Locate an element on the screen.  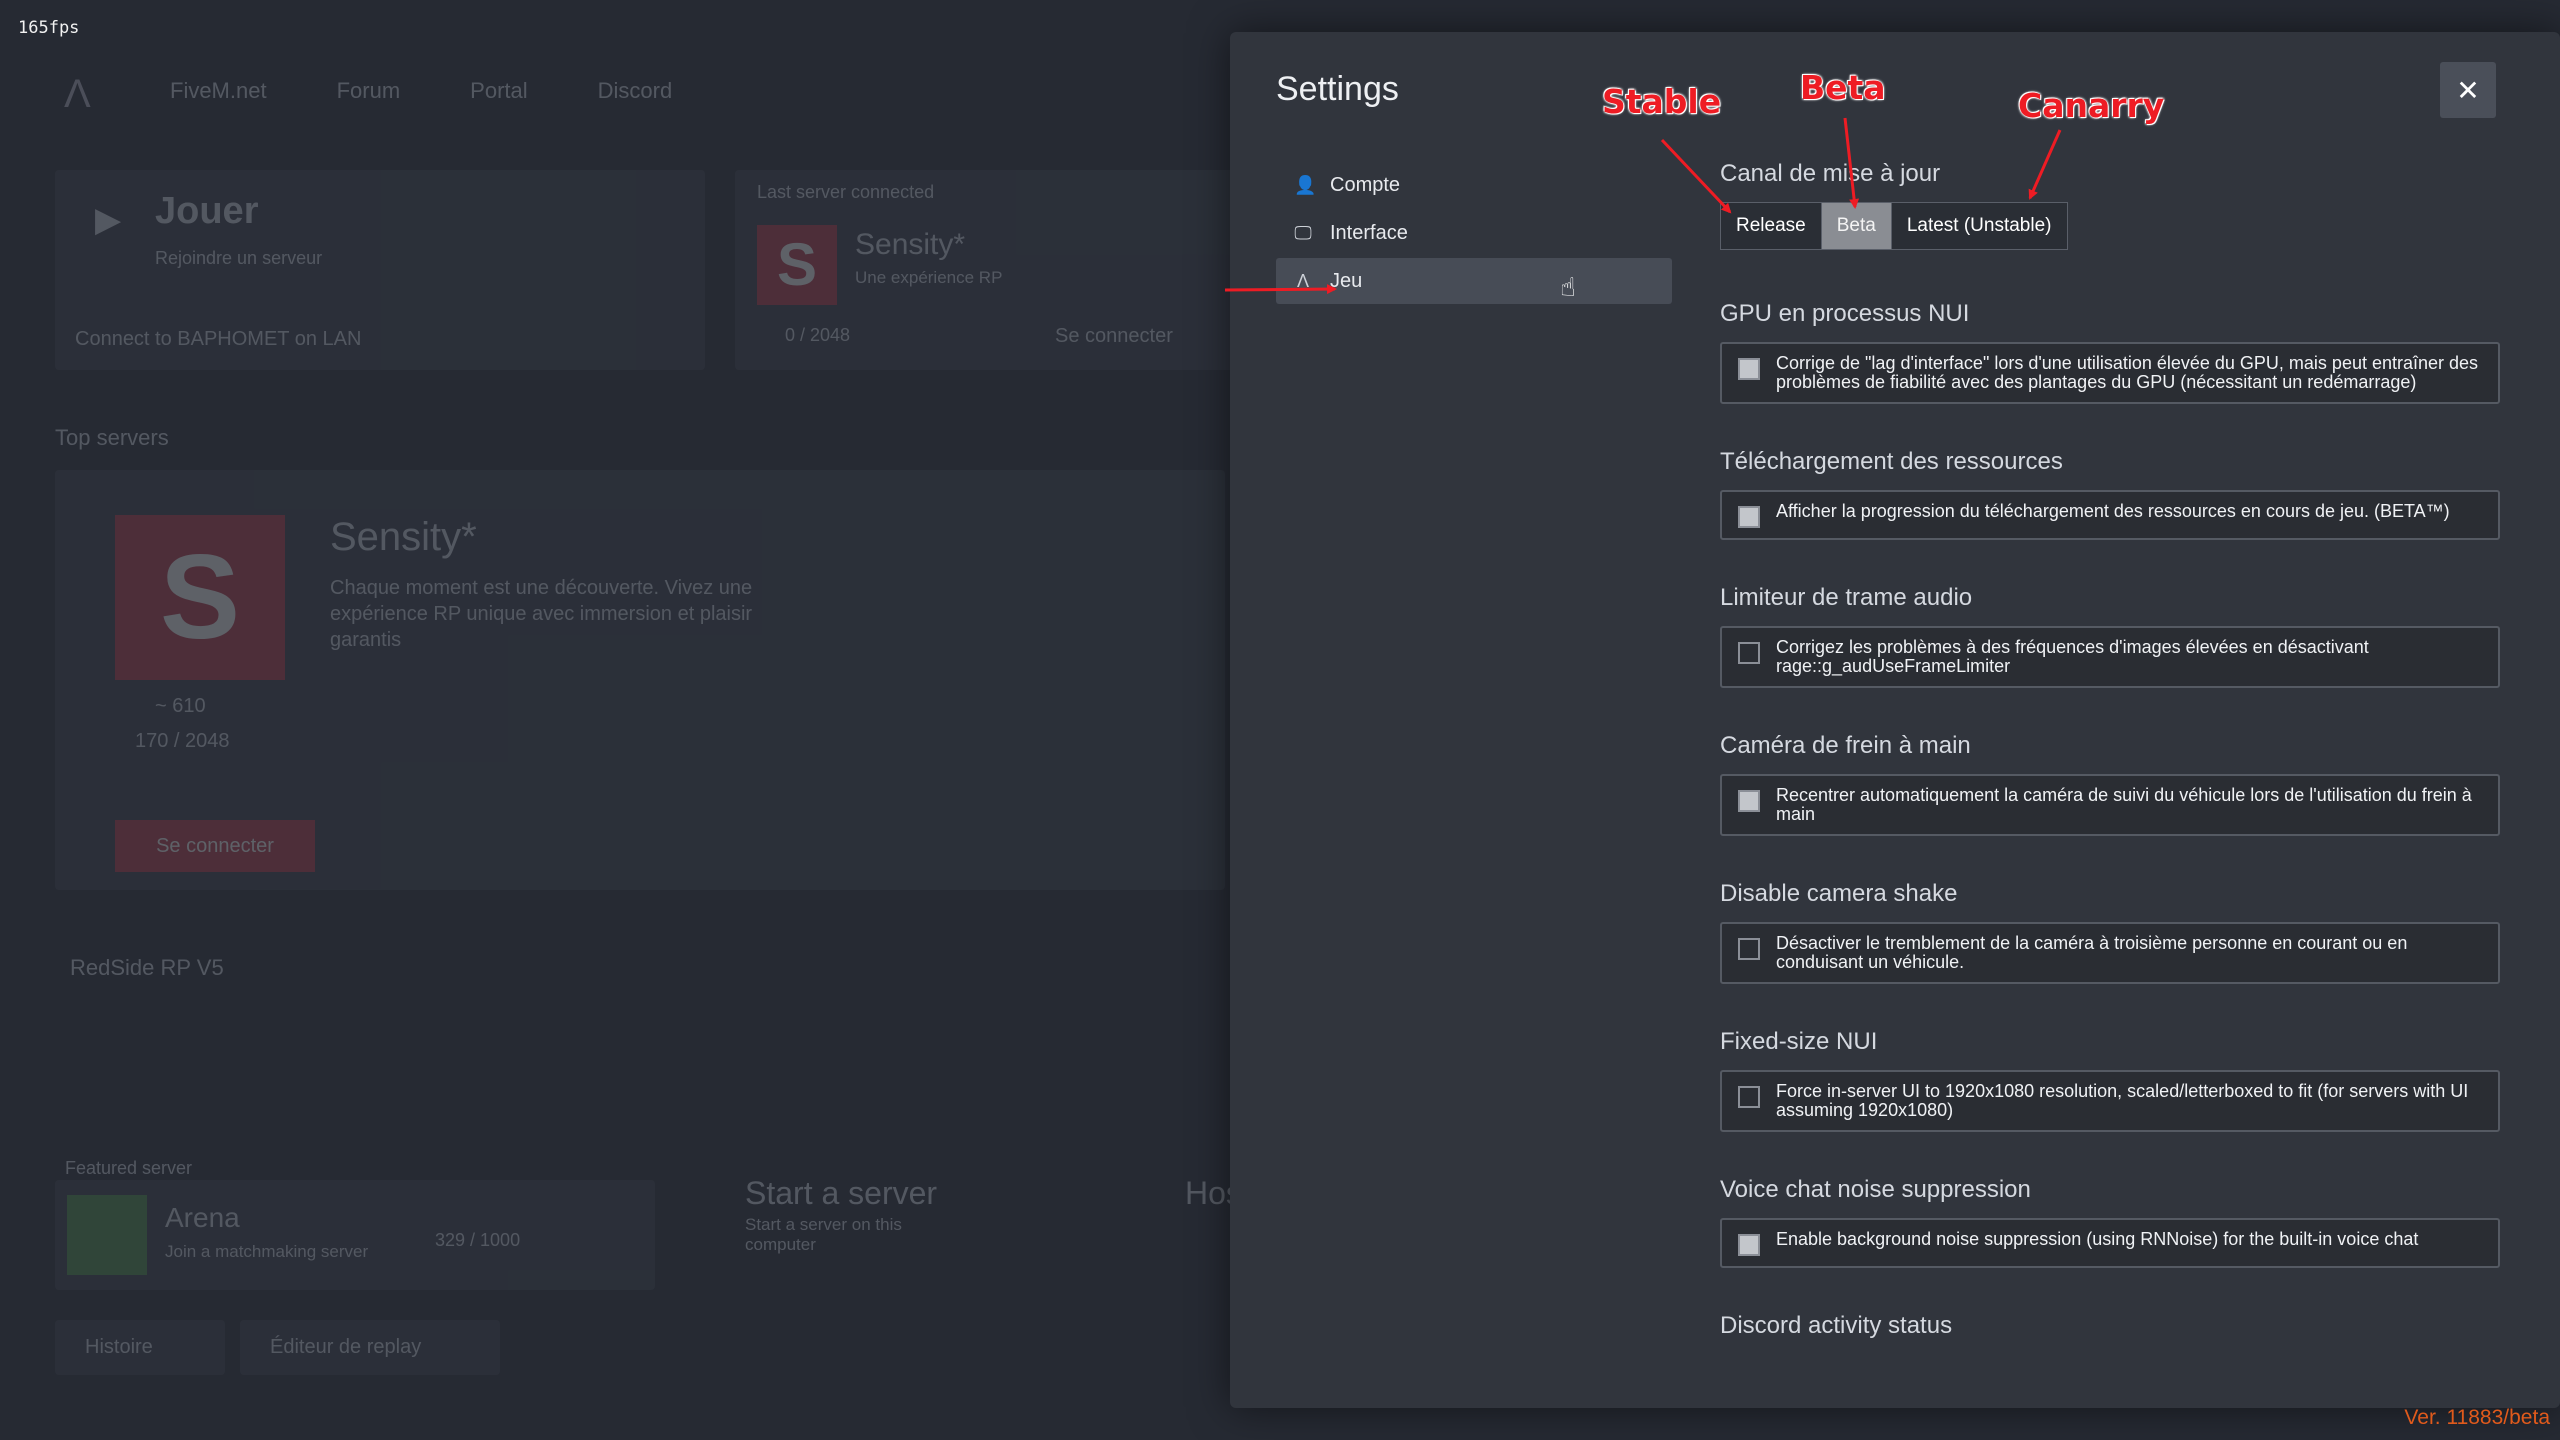
server-ping: ~ 610 is located at coordinates (180, 706).